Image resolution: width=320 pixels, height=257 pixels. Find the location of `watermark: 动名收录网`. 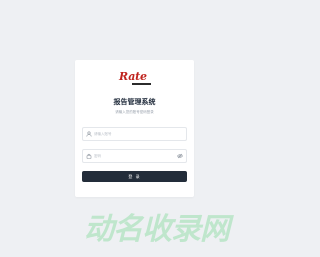

watermark: 动名收录网 is located at coordinates (171, 231).